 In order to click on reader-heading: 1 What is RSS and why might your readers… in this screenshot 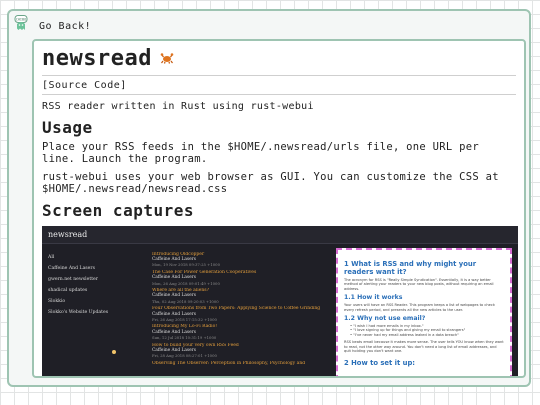, I will do `click(410, 268)`.